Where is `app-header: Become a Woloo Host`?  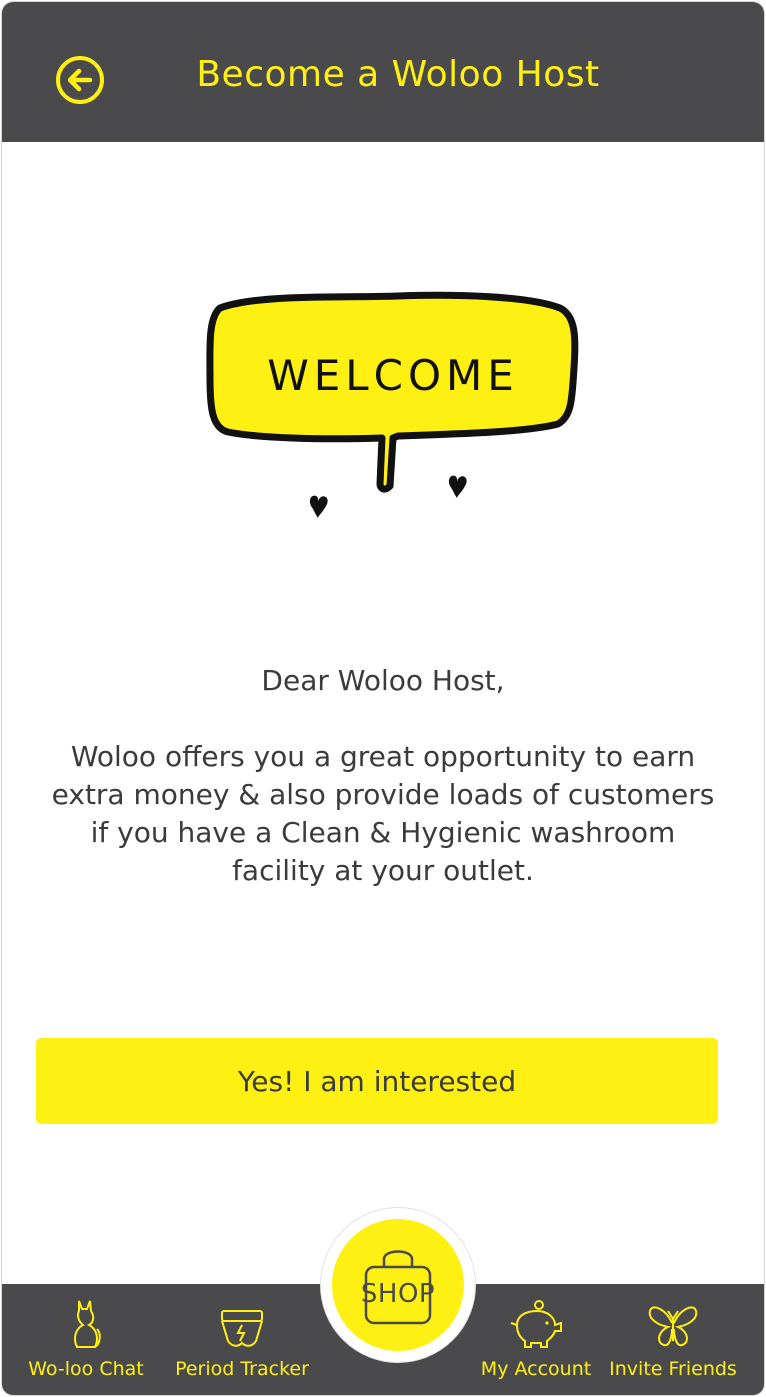
app-header: Become a Woloo Host is located at coordinates (383, 72).